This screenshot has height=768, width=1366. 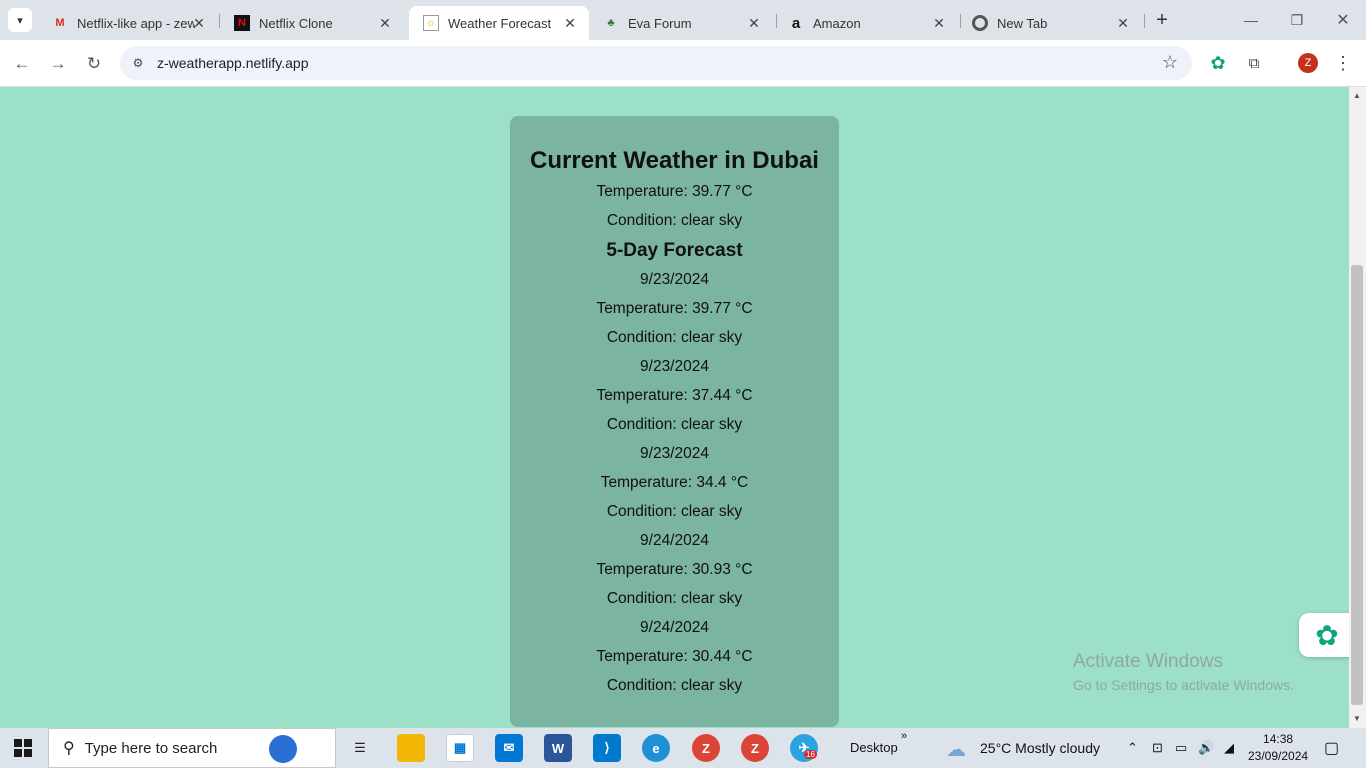 I want to click on current-temperature: Temperature: 39.77 °C, so click(x=674, y=191).